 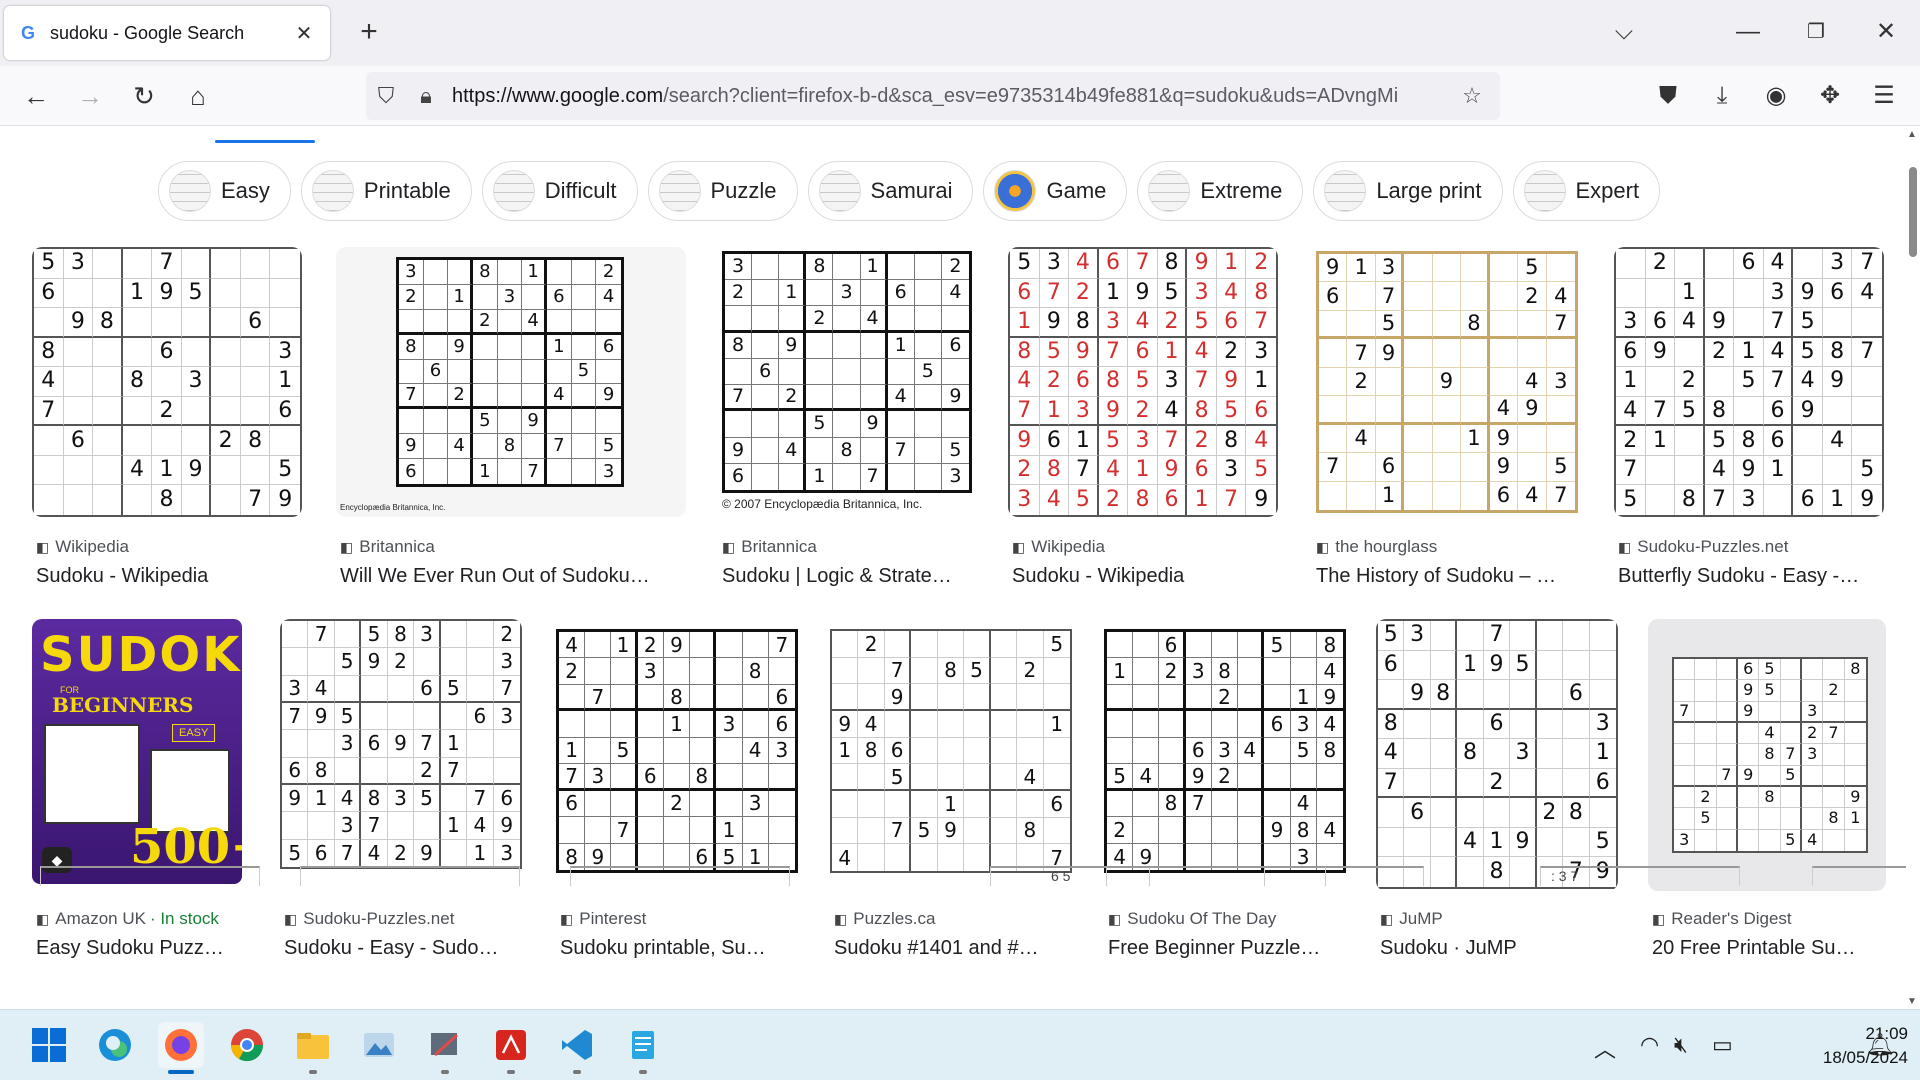 What do you see at coordinates (1447, 382) in the screenshot?
I see `result-thumbnail: 913567245877929434941976951647` at bounding box center [1447, 382].